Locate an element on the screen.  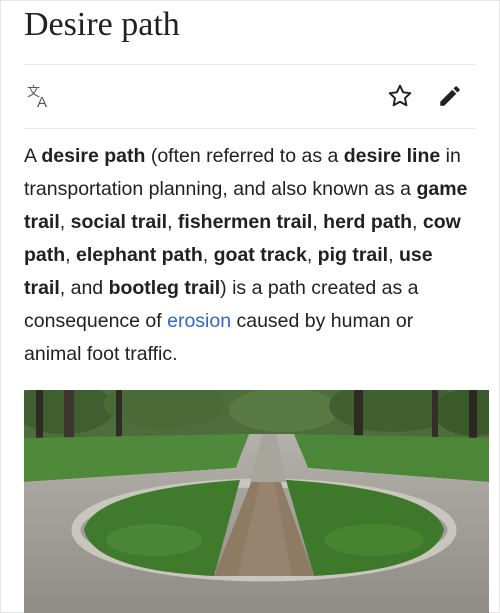
lead-text: (often referred to as a is located at coordinates (244, 156).